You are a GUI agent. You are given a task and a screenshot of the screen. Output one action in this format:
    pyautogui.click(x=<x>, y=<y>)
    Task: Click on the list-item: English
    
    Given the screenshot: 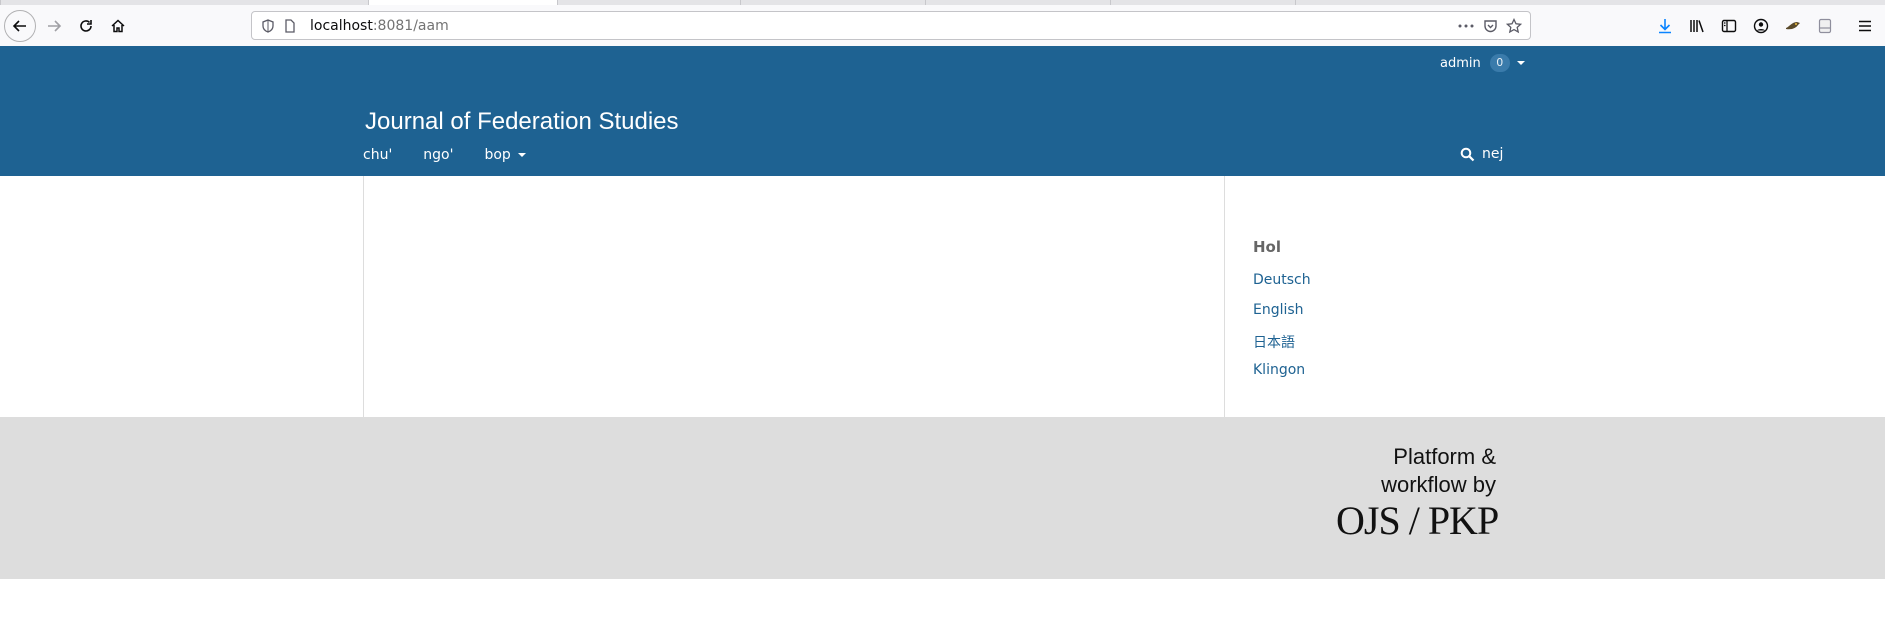 What is the action you would take?
    pyautogui.click(x=1282, y=317)
    